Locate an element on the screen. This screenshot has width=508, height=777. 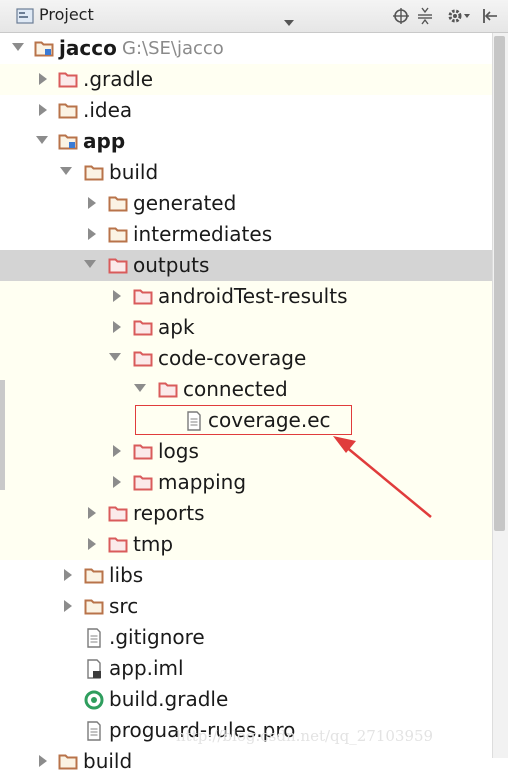
tree-label-intermediates: intermediates is located at coordinates (203, 234).